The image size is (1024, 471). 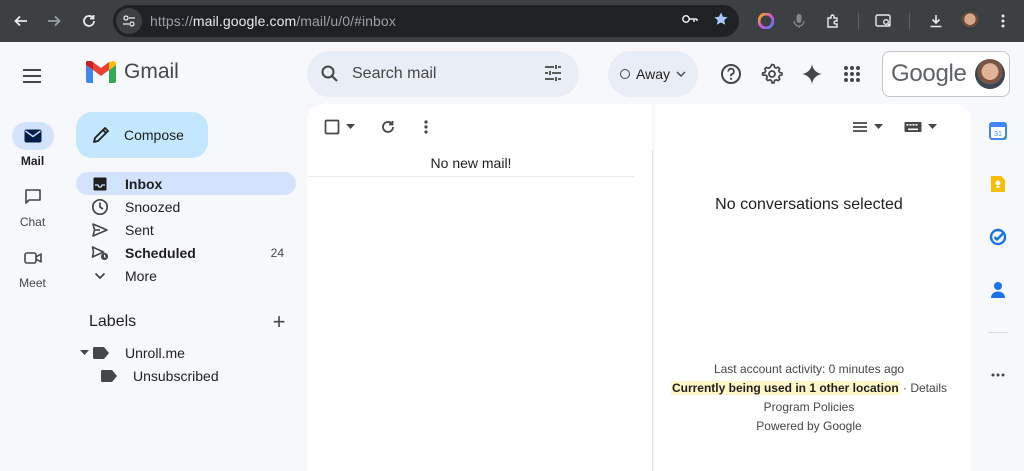 What do you see at coordinates (139, 229) in the screenshot?
I see `nav-label: Sent` at bounding box center [139, 229].